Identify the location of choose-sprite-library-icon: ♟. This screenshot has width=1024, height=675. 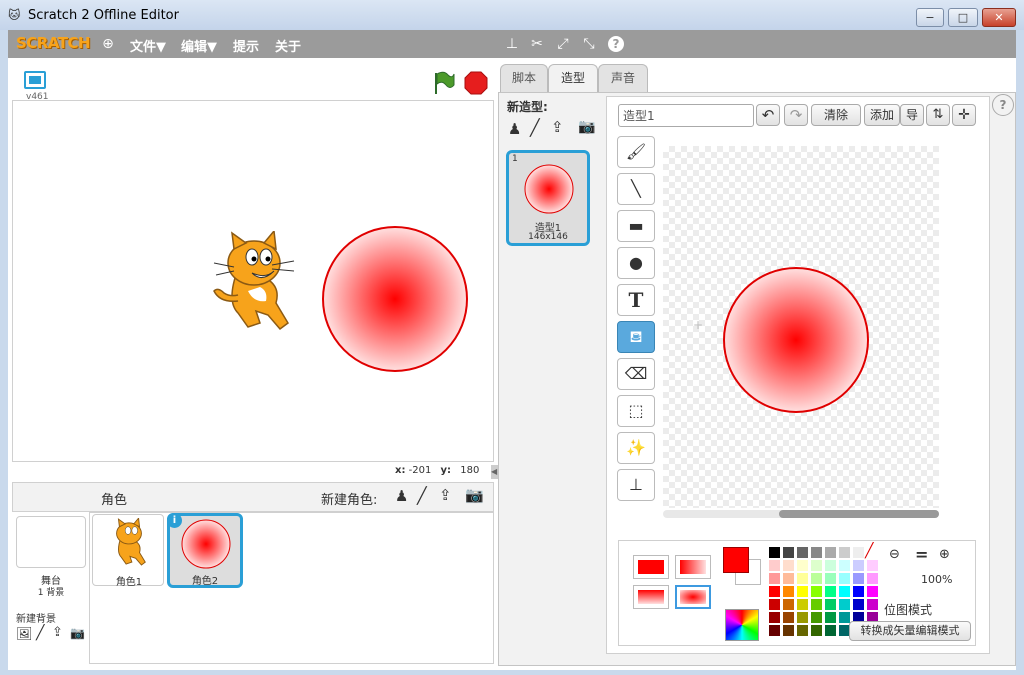
(401, 496).